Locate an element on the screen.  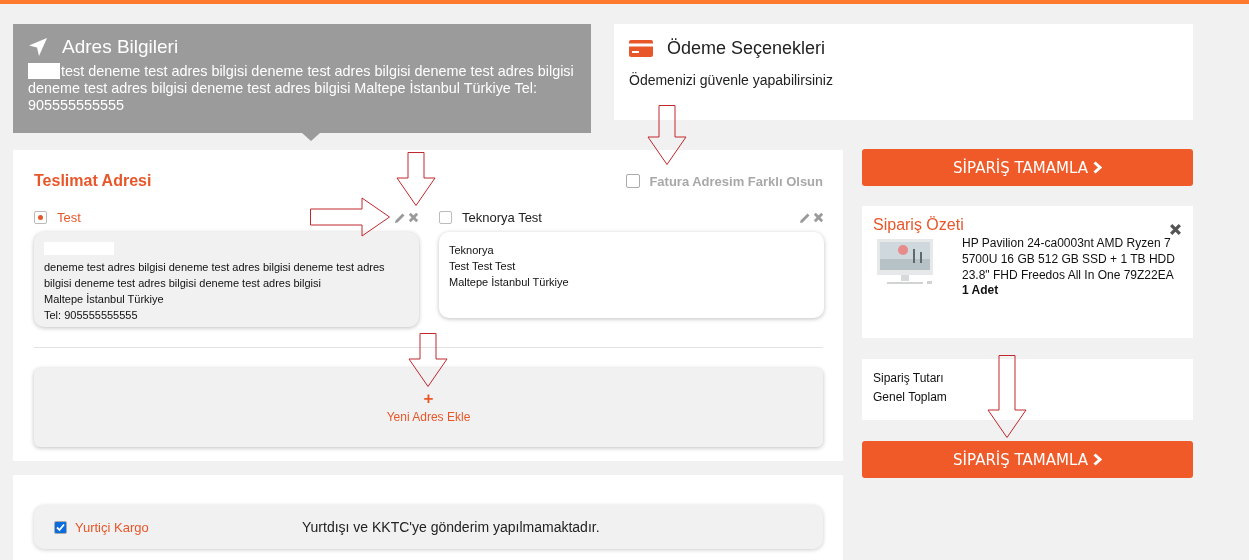
add-address-button: + Yeni Adres Ekle is located at coordinates (428, 407).